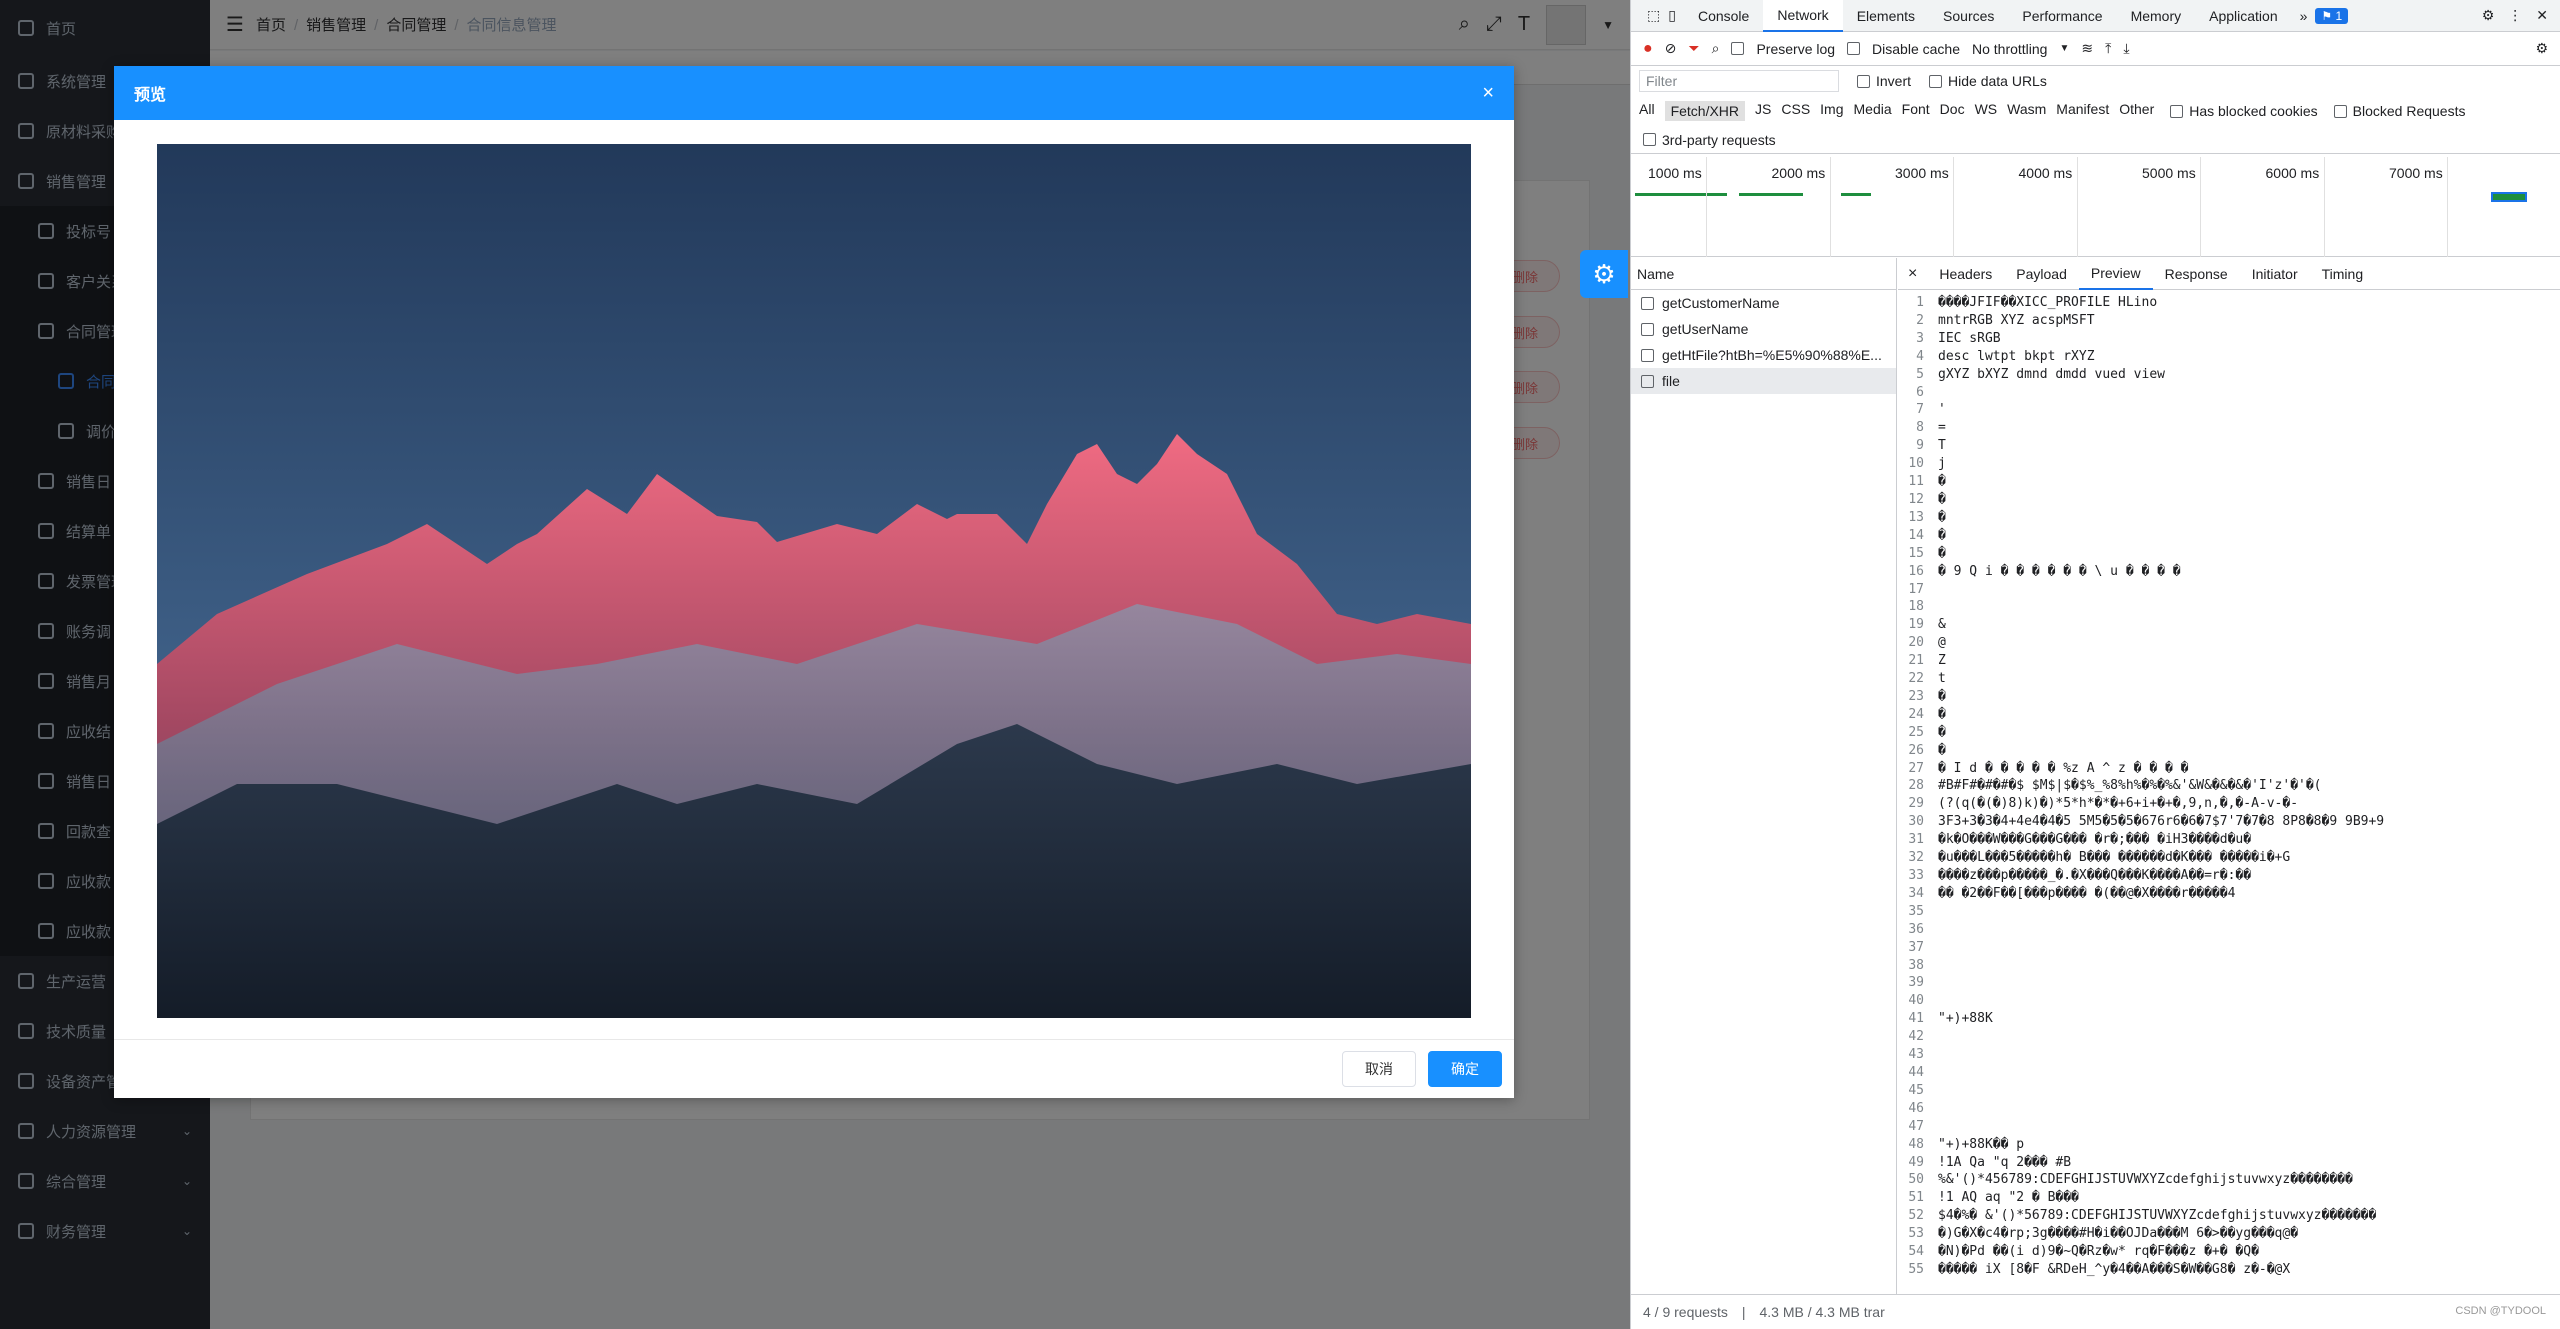 The image size is (2560, 1329). What do you see at coordinates (2156, 16) in the screenshot?
I see `devtools-tab: Memory` at bounding box center [2156, 16].